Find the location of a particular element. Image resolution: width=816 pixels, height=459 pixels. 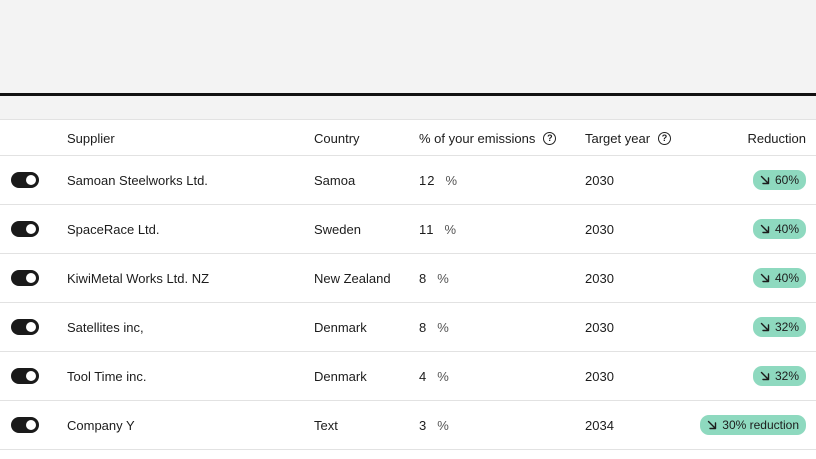

header-country: Country is located at coordinates (337, 138).